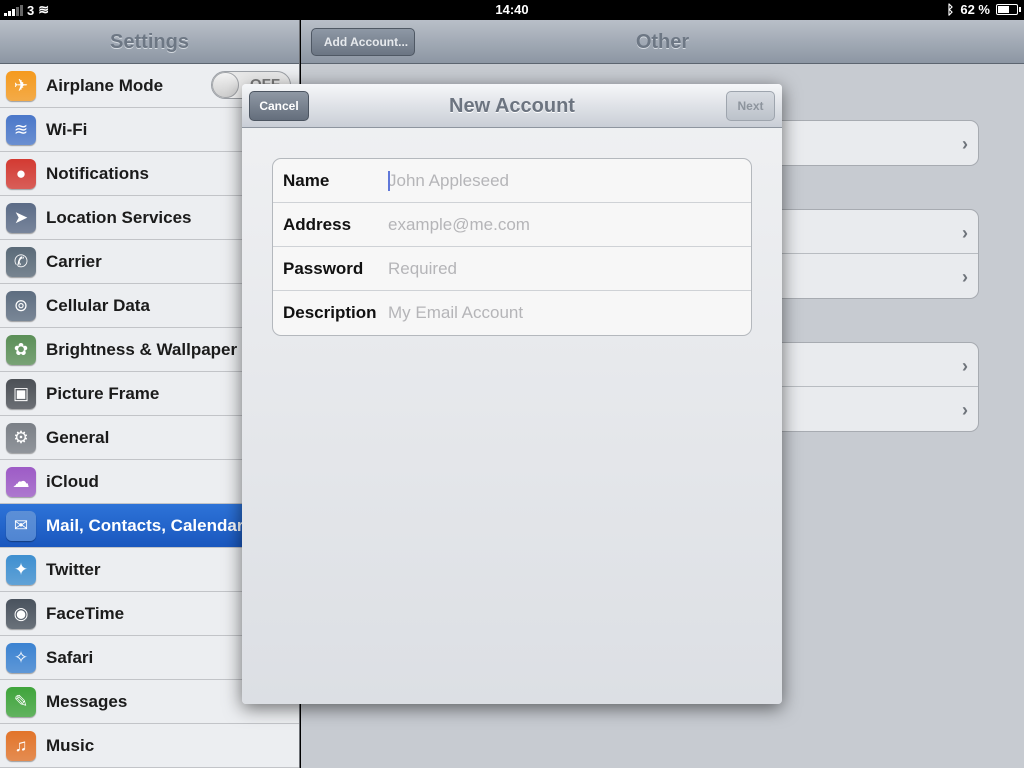  Describe the element at coordinates (330, 312) in the screenshot. I see `description-label: Description` at that location.